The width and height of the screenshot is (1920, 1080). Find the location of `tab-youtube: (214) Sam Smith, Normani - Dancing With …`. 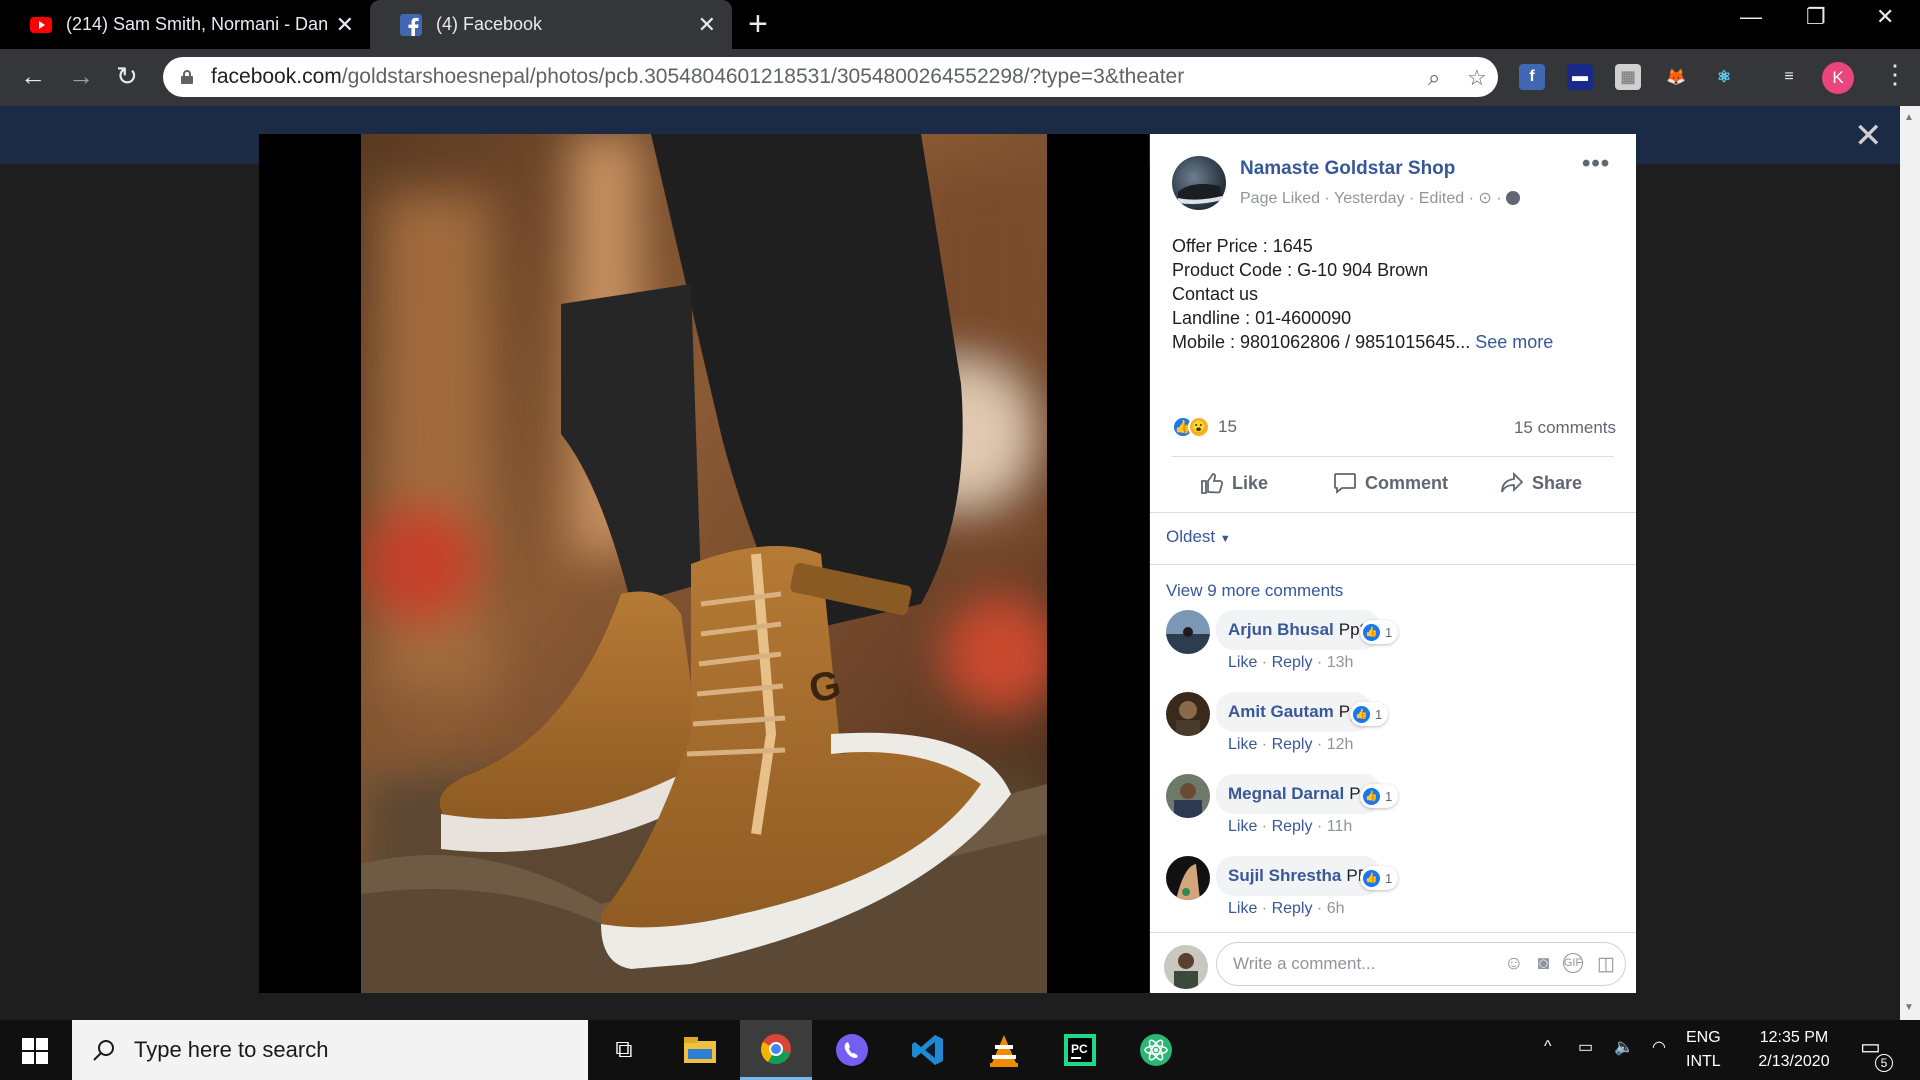

tab-youtube: (214) Sam Smith, Normani - Dancing With … is located at coordinates (185, 24).